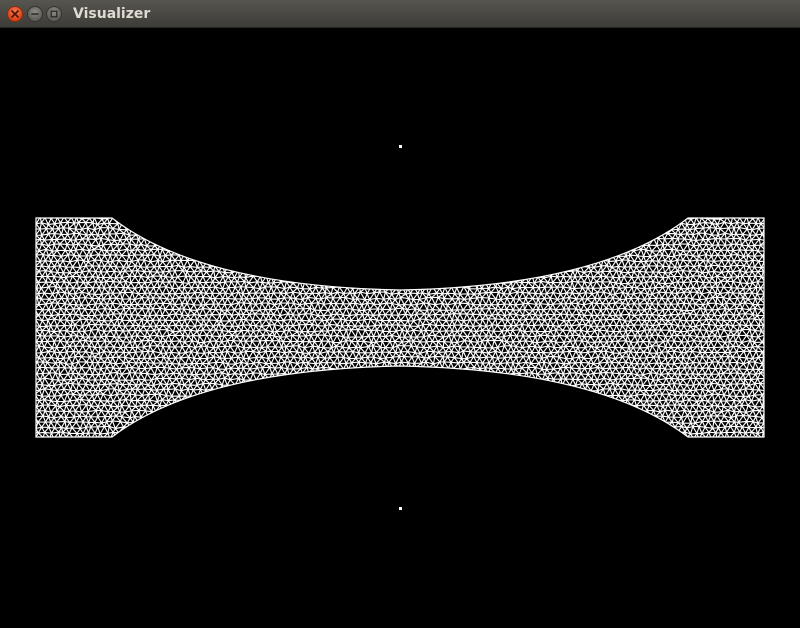 This screenshot has width=800, height=628. I want to click on minimize-button, so click(35, 14).